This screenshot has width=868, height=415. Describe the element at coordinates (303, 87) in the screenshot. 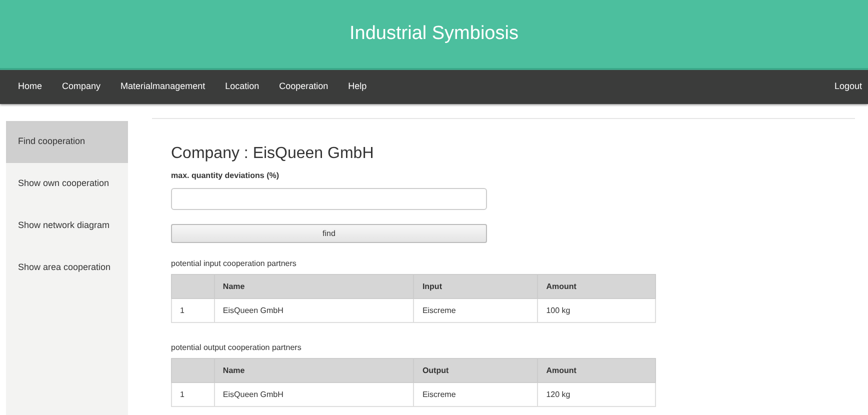

I see `nav-link: Cooperation` at that location.